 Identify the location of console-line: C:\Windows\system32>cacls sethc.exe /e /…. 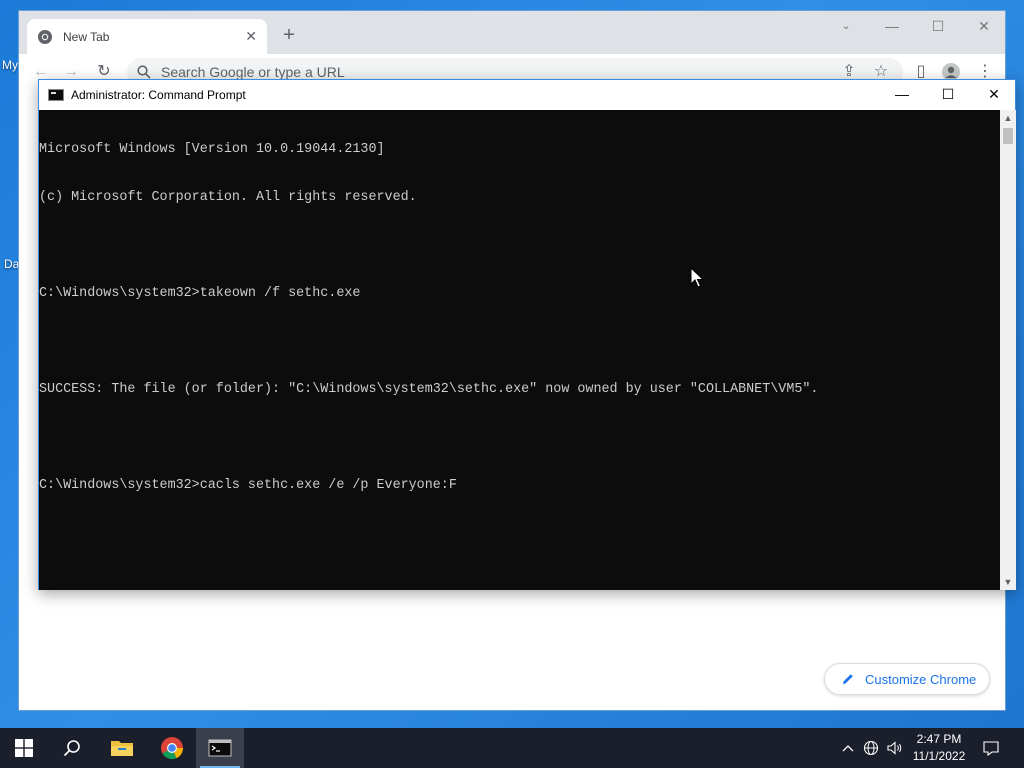
(248, 485).